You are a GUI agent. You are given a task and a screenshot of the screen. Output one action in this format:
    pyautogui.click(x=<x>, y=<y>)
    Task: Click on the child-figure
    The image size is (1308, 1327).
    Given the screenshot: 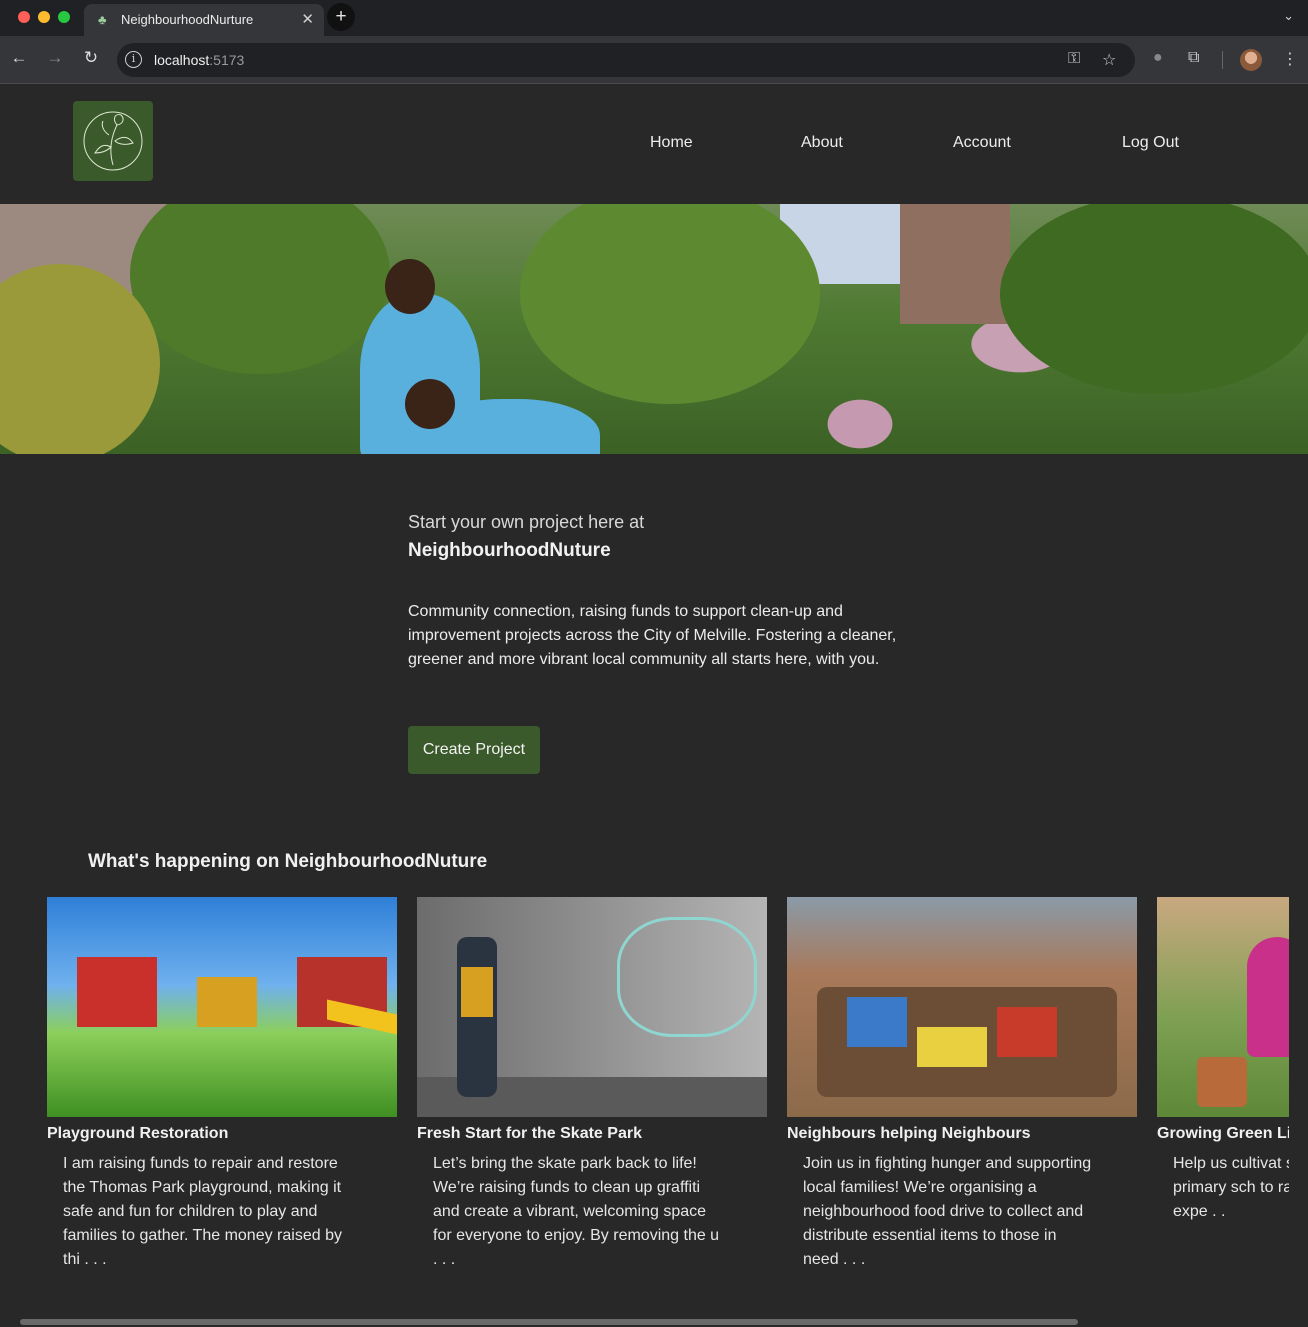 What is the action you would take?
    pyautogui.click(x=1268, y=997)
    